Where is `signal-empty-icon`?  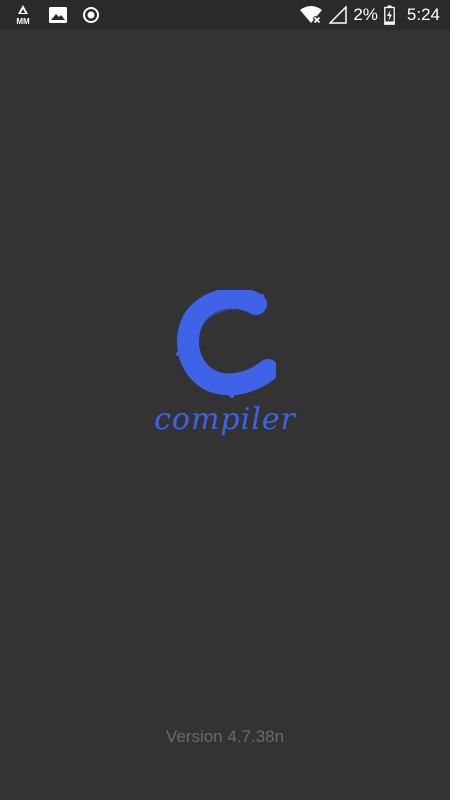 signal-empty-icon is located at coordinates (338, 15).